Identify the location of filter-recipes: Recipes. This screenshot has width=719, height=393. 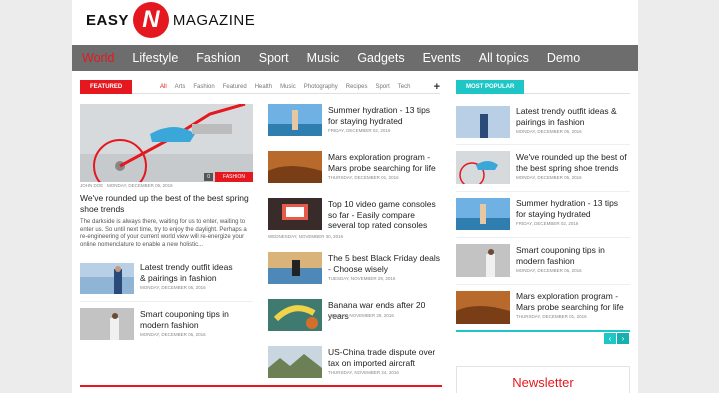
(357, 87).